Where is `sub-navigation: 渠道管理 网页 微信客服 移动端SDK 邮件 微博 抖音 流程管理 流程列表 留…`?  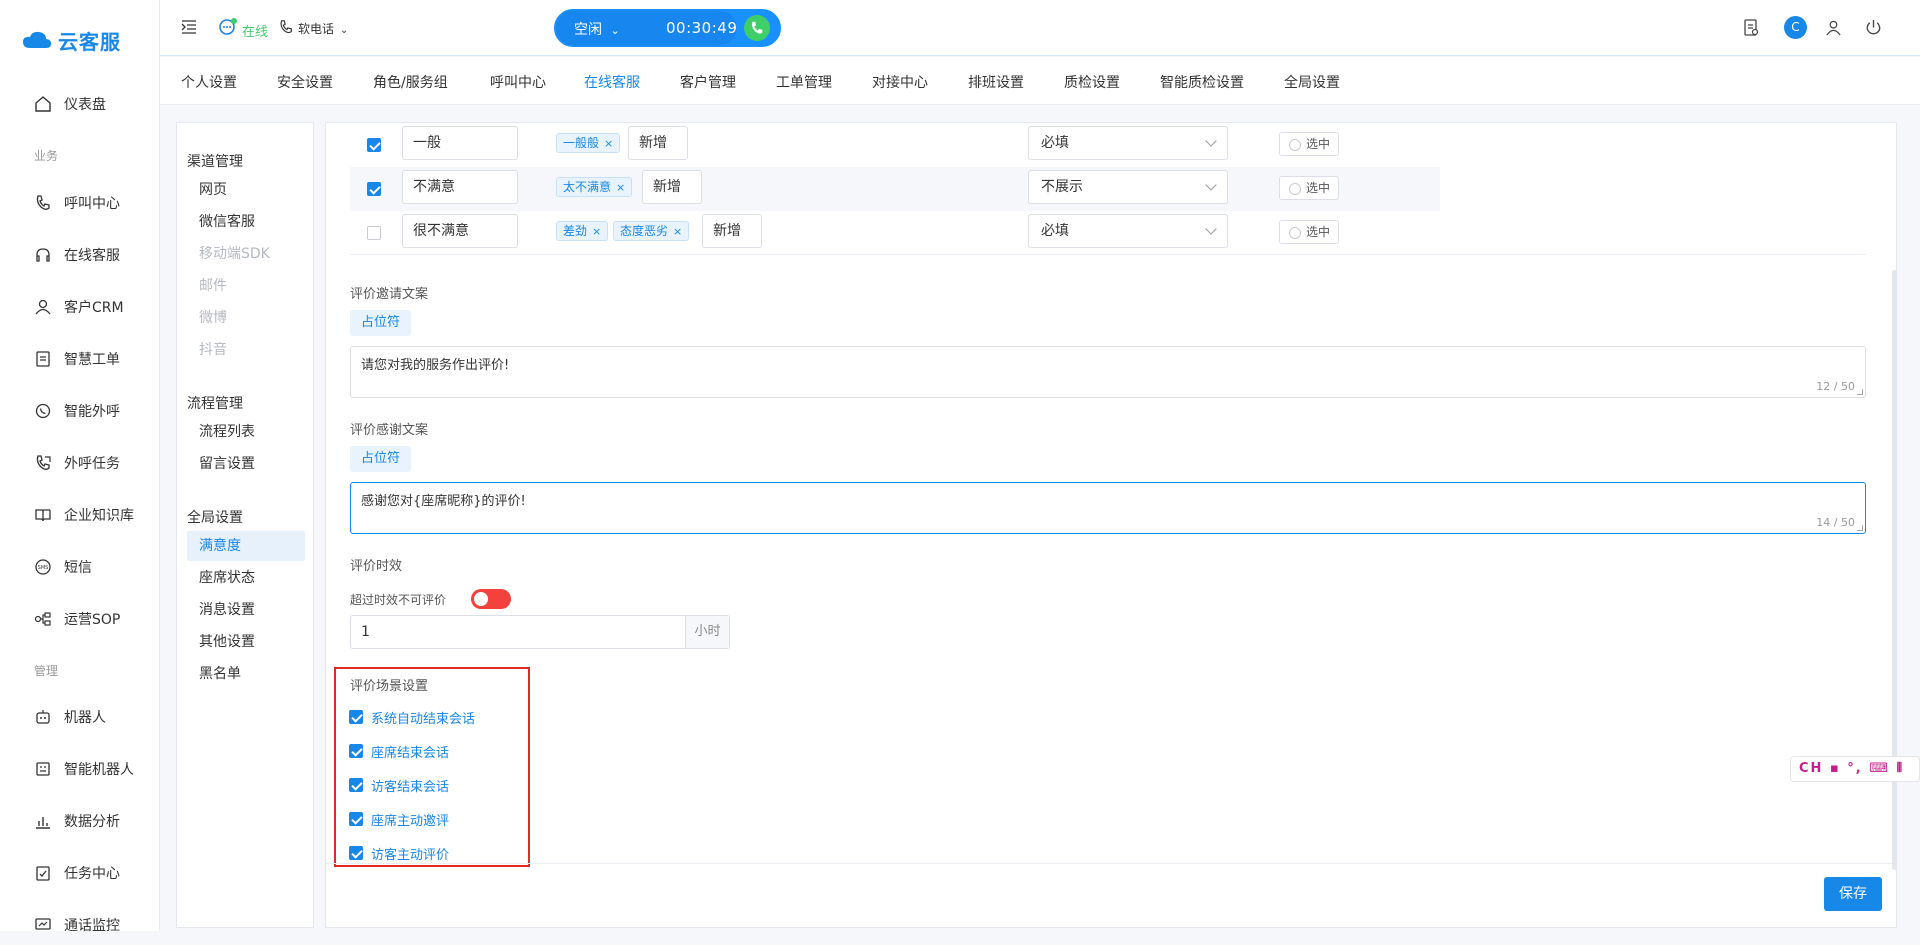 sub-navigation: 渠道管理 网页 微信客服 移动端SDK 邮件 微博 抖音 流程管理 流程列表 留… is located at coordinates (245, 525).